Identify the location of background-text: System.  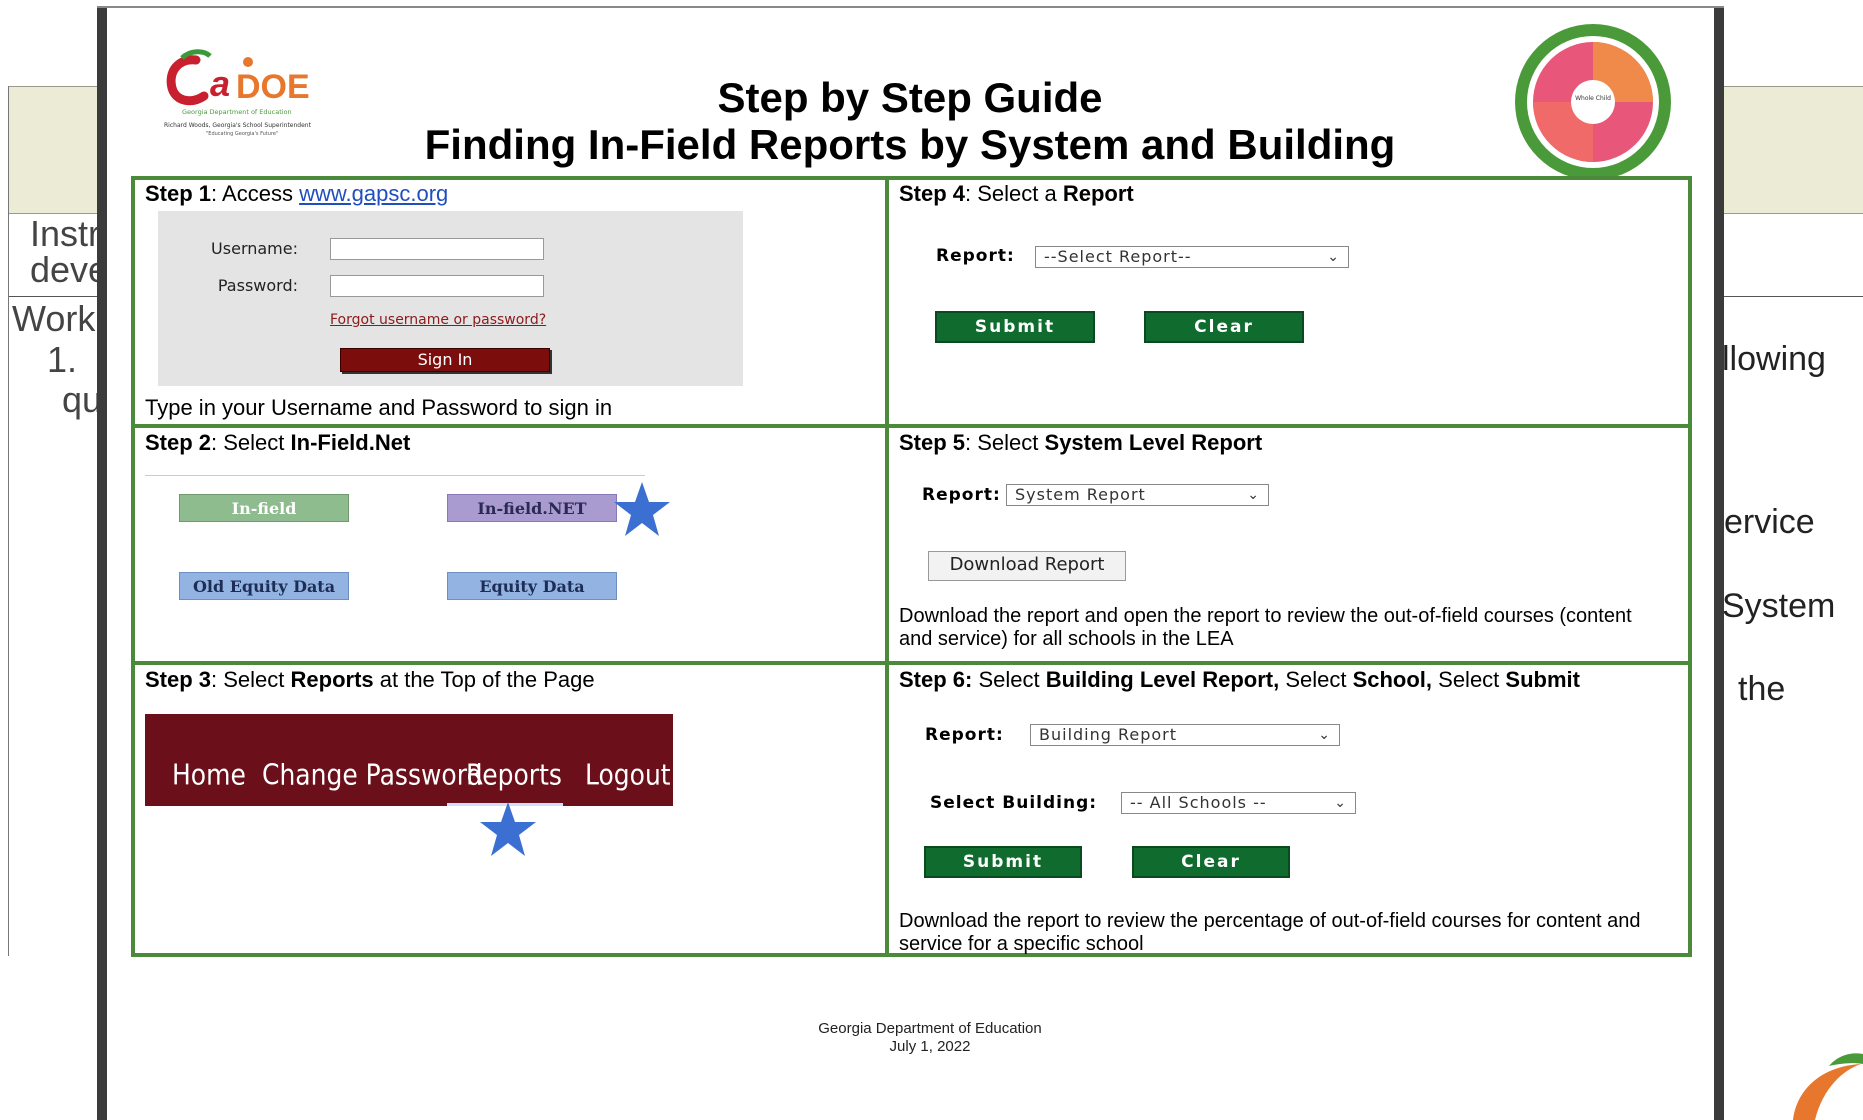
(1779, 606).